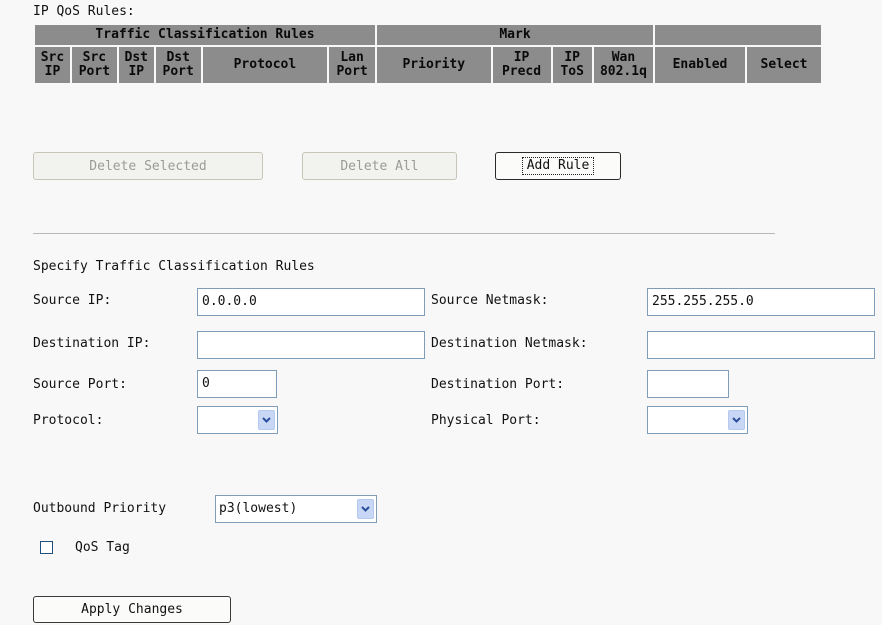  I want to click on source-netmask-field: 255.255.255.0, so click(761, 302).